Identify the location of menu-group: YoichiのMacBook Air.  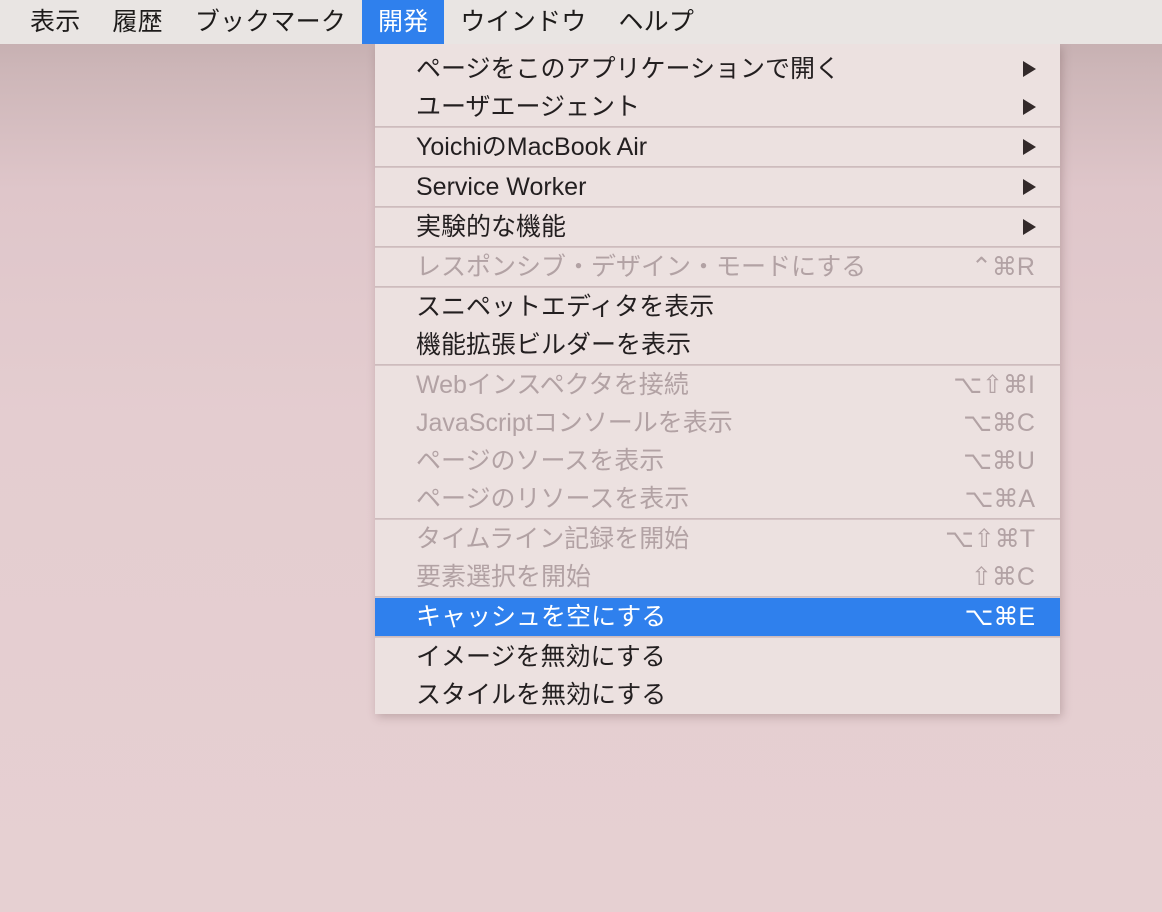
(717, 147).